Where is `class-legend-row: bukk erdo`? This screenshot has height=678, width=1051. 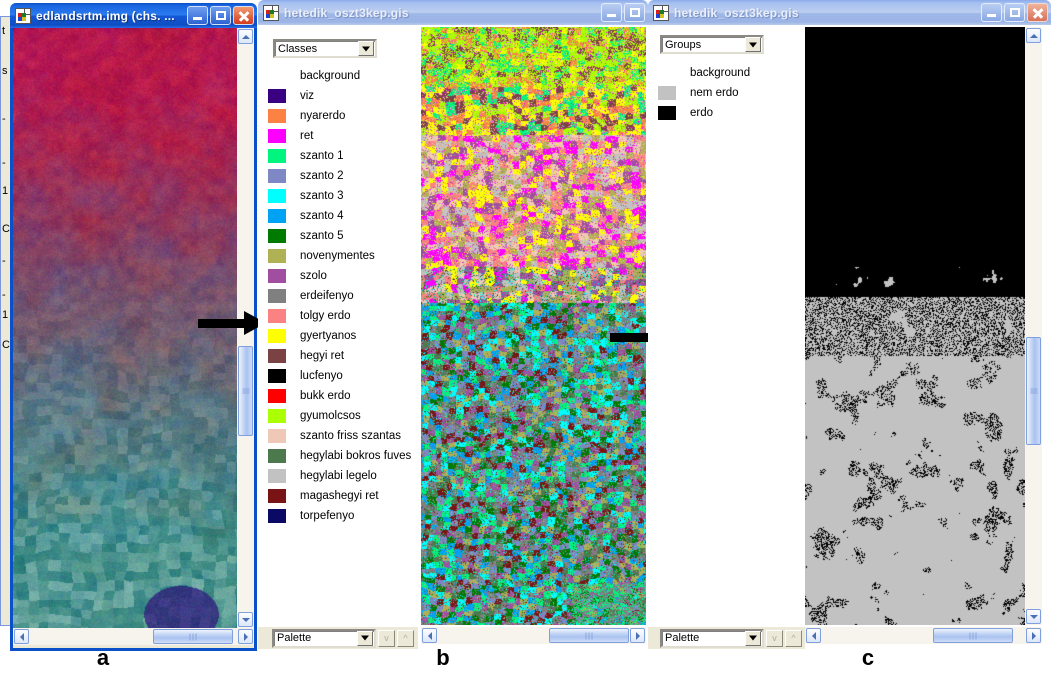 class-legend-row: bukk erdo is located at coordinates (338, 396).